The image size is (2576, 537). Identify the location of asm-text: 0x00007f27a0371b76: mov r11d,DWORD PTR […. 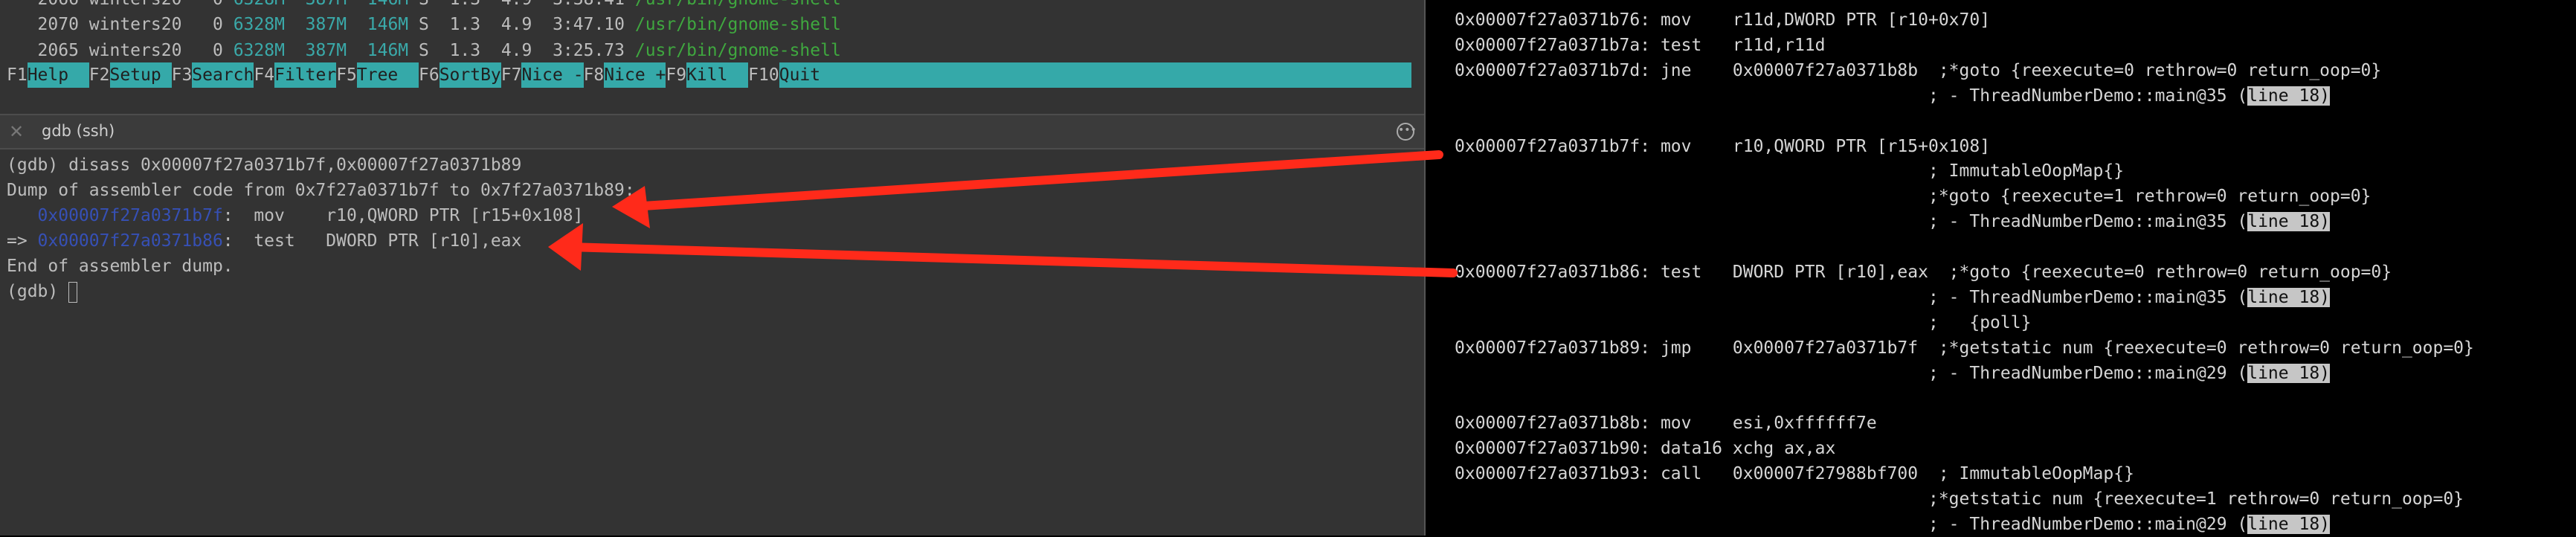
(1723, 20).